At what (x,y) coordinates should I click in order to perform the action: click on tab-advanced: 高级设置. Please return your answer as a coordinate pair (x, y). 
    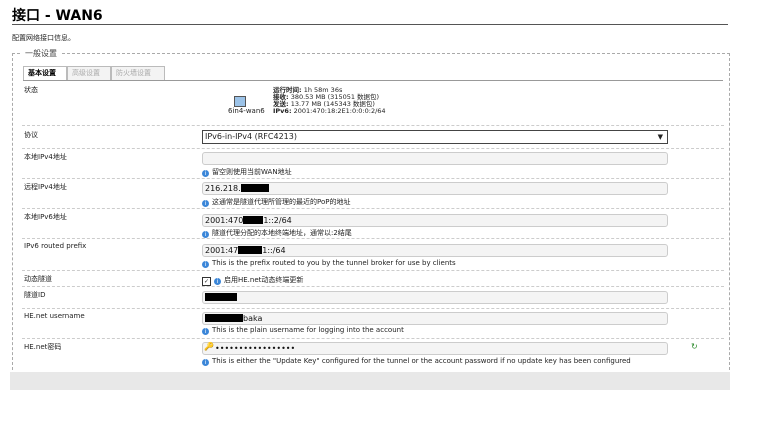
    Looking at the image, I should click on (89, 73).